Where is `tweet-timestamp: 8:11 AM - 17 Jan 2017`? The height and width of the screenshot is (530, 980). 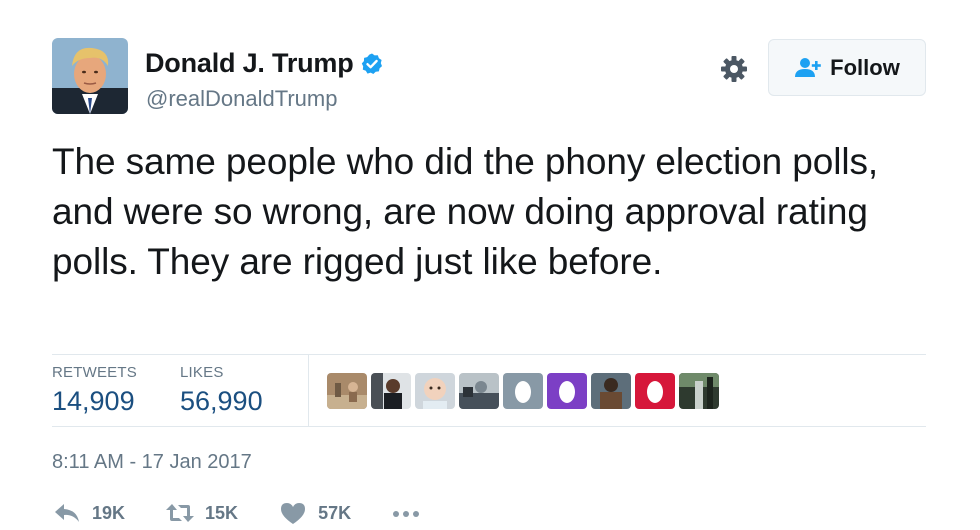 tweet-timestamp: 8:11 AM - 17 Jan 2017 is located at coordinates (152, 462).